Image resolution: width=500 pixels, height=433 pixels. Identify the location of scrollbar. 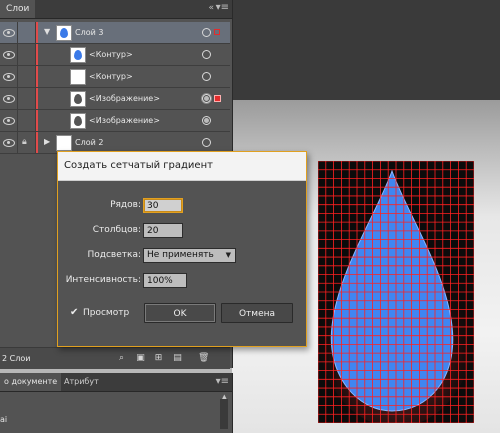
(224, 414).